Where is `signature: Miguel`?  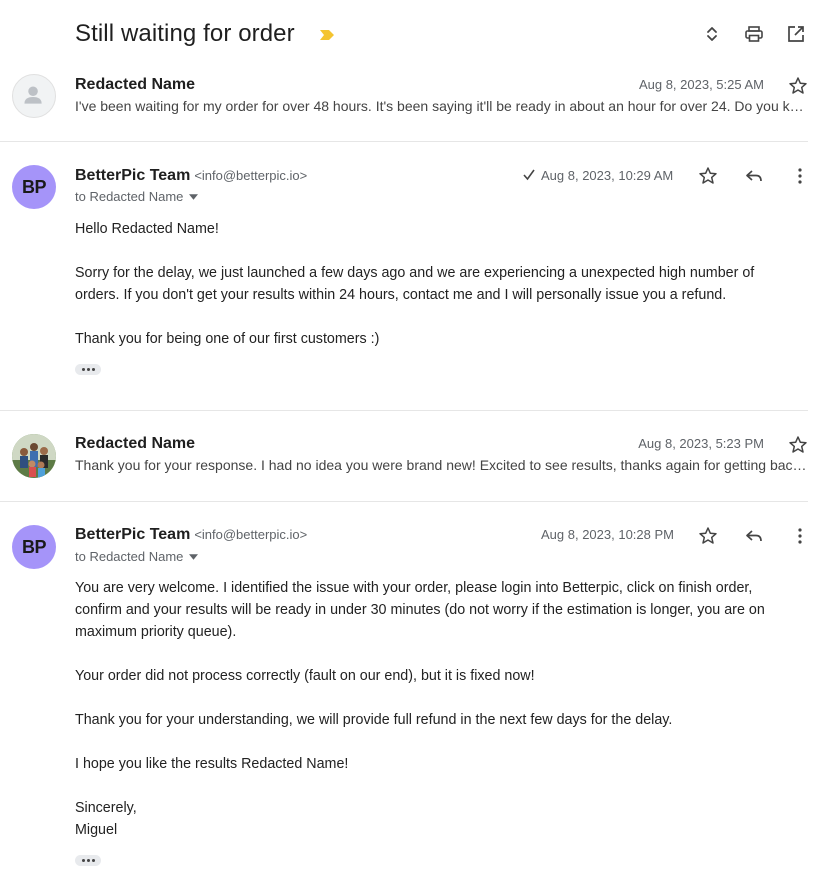
signature: Miguel is located at coordinates (96, 830).